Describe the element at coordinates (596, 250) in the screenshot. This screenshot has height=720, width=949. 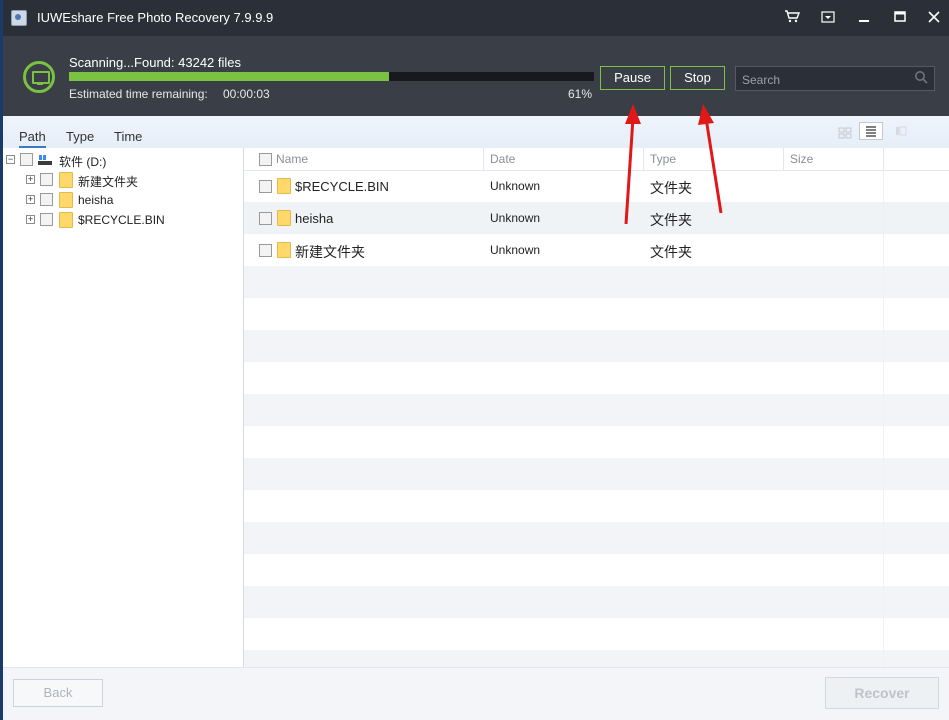
I see `table-row: 新建文件夹 Unknown 文件夹` at that location.